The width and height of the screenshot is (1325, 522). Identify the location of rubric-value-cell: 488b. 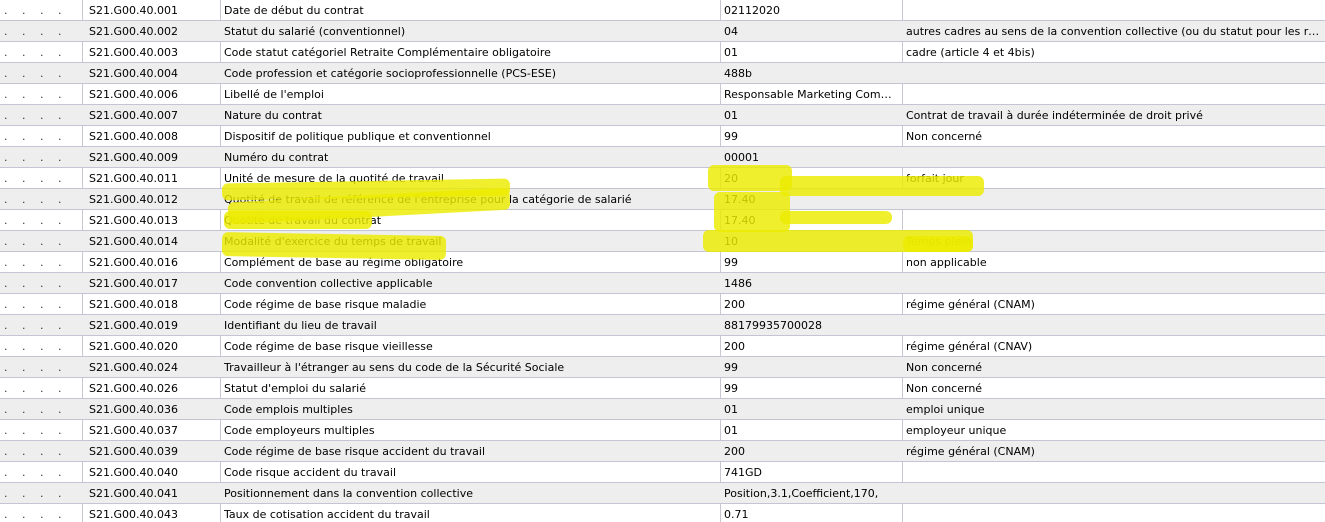
(738, 73).